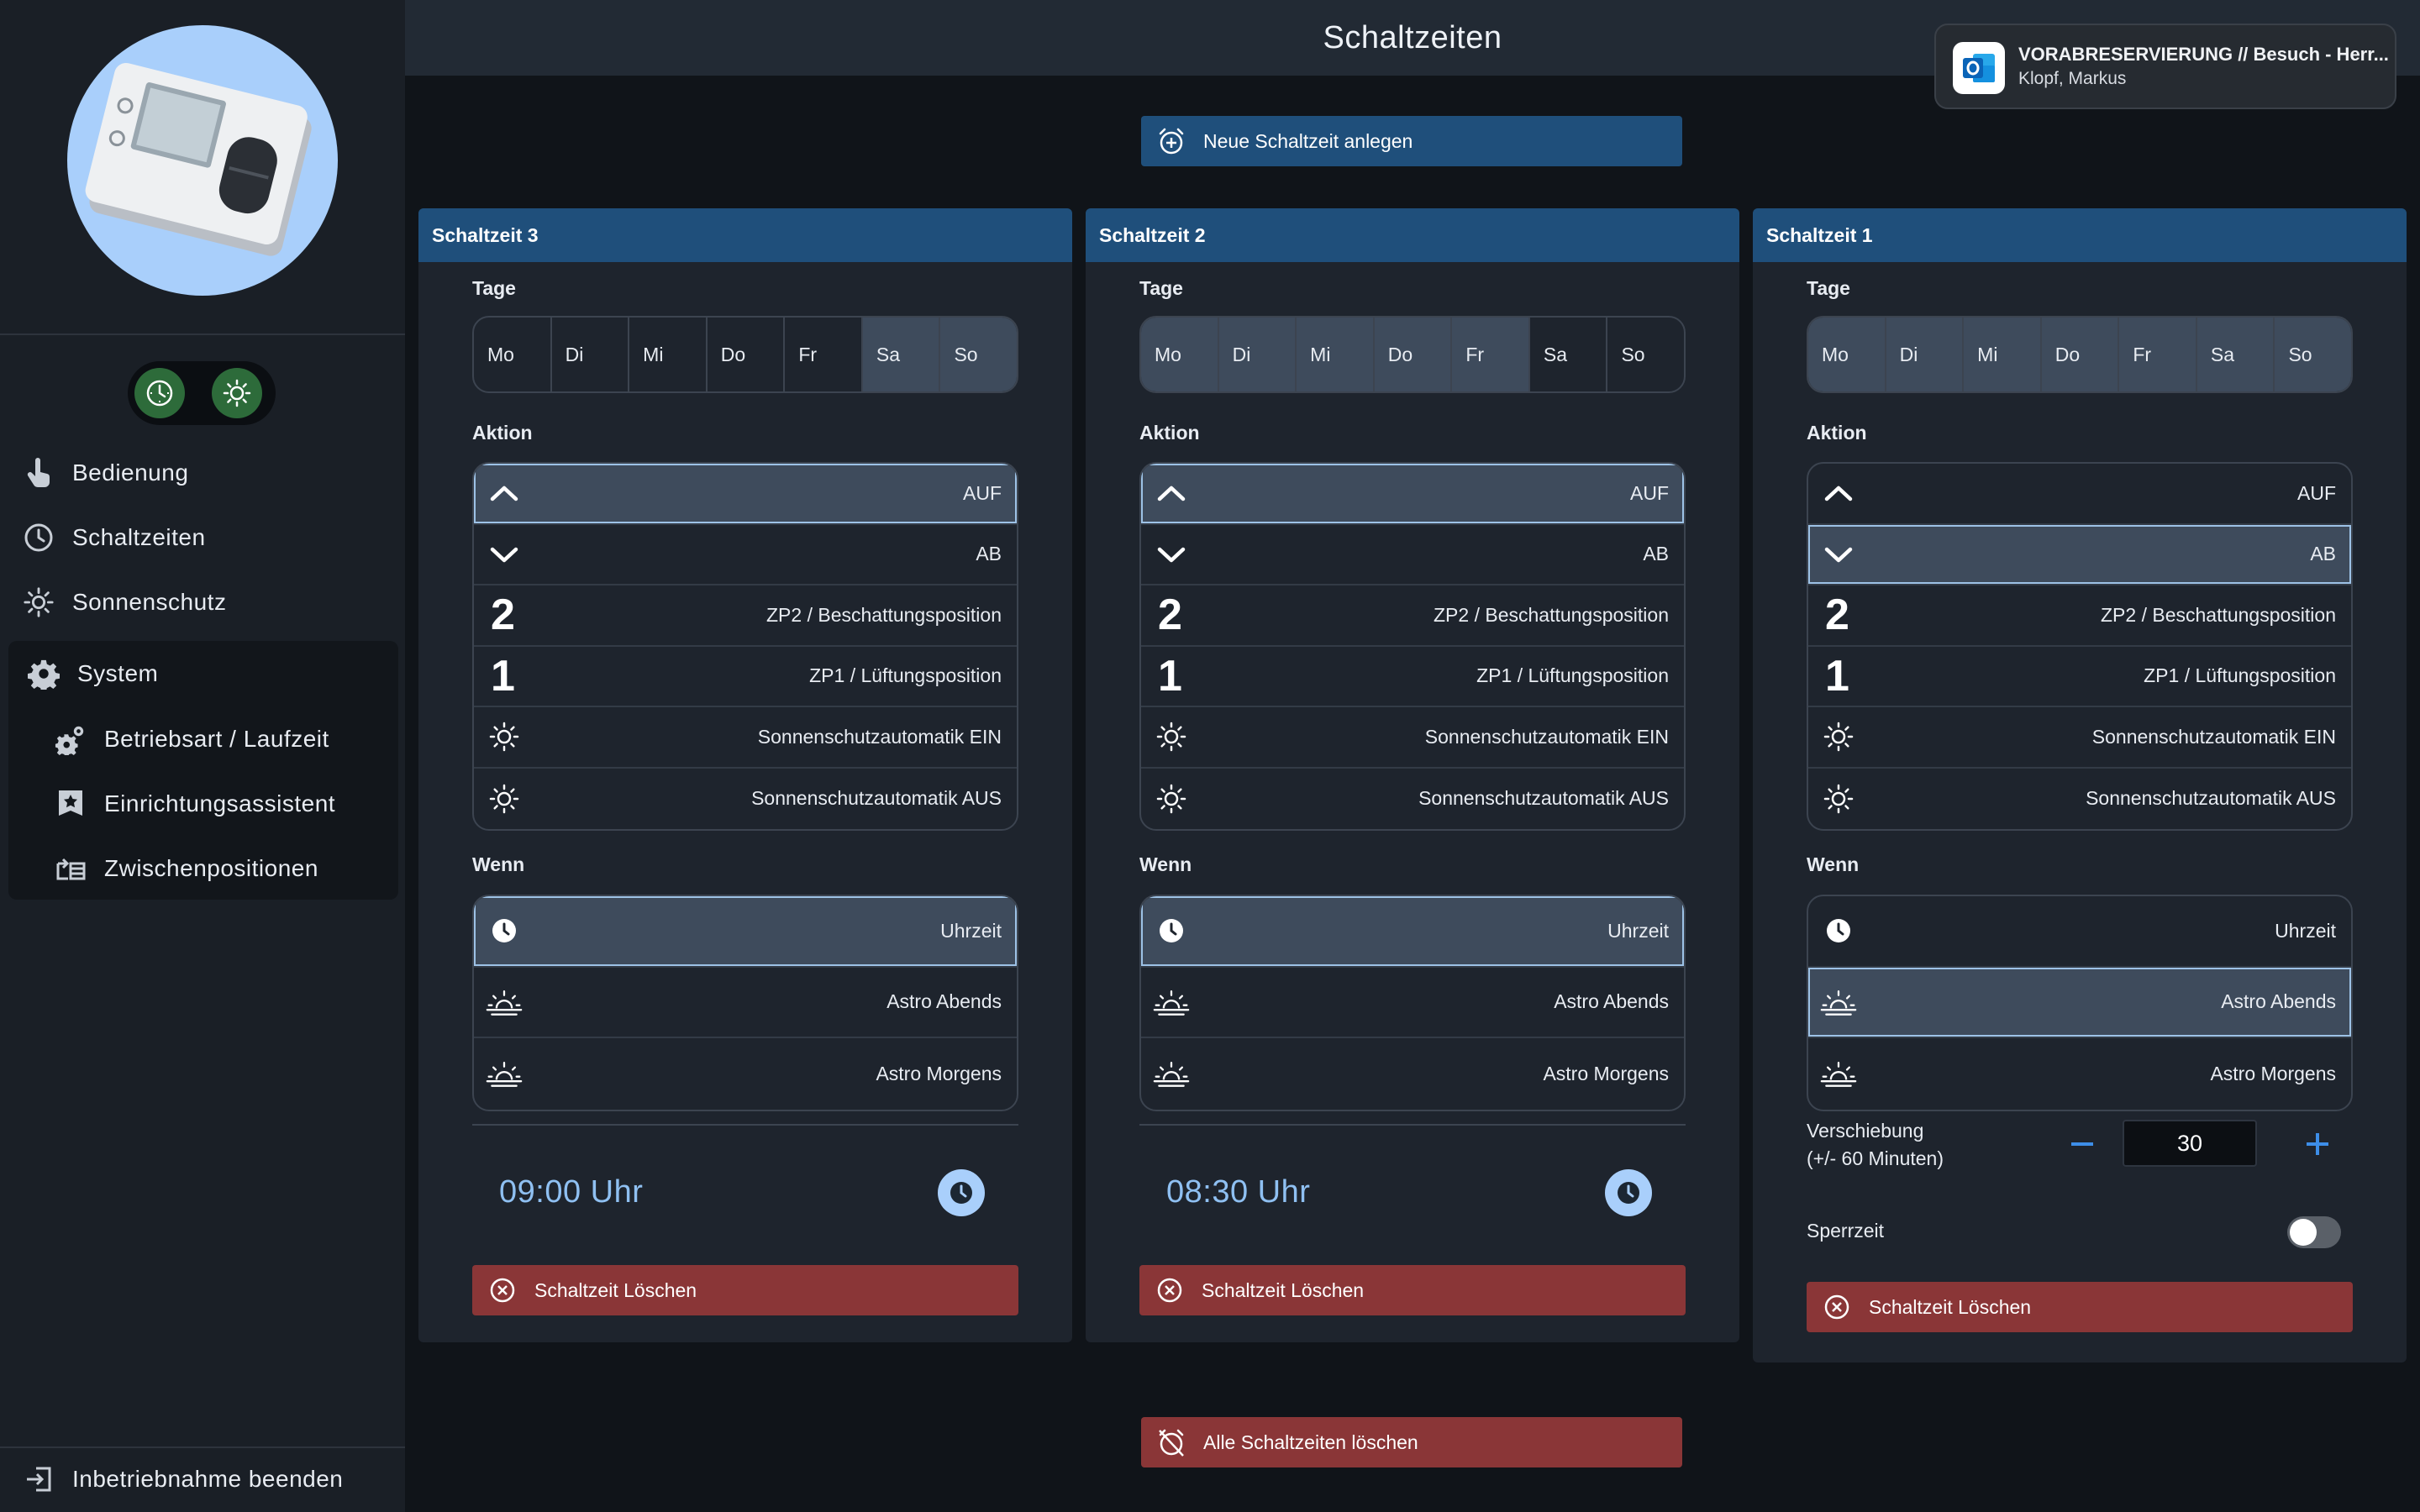 The width and height of the screenshot is (2420, 1512). Describe the element at coordinates (2082, 1144) in the screenshot. I see `decrement-button` at that location.